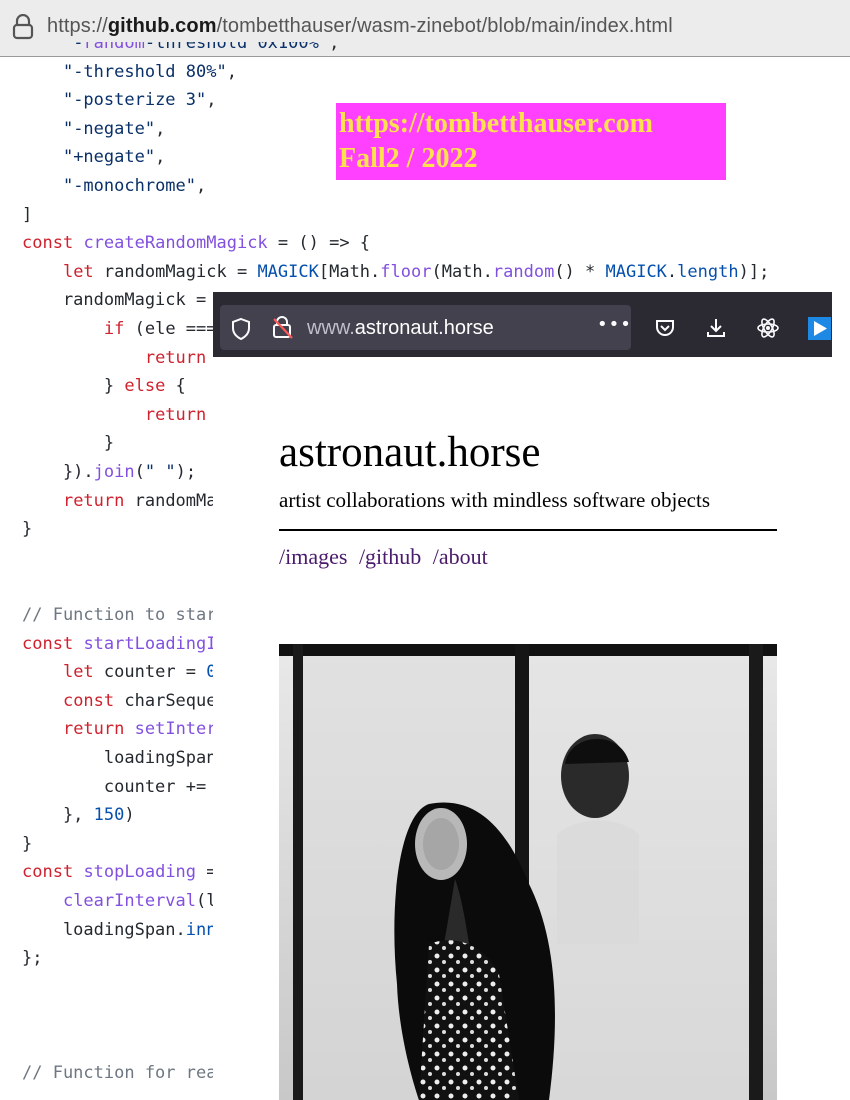 The height and width of the screenshot is (1100, 850). What do you see at coordinates (390, 556) in the screenshot?
I see `nav-link-github: /github` at bounding box center [390, 556].